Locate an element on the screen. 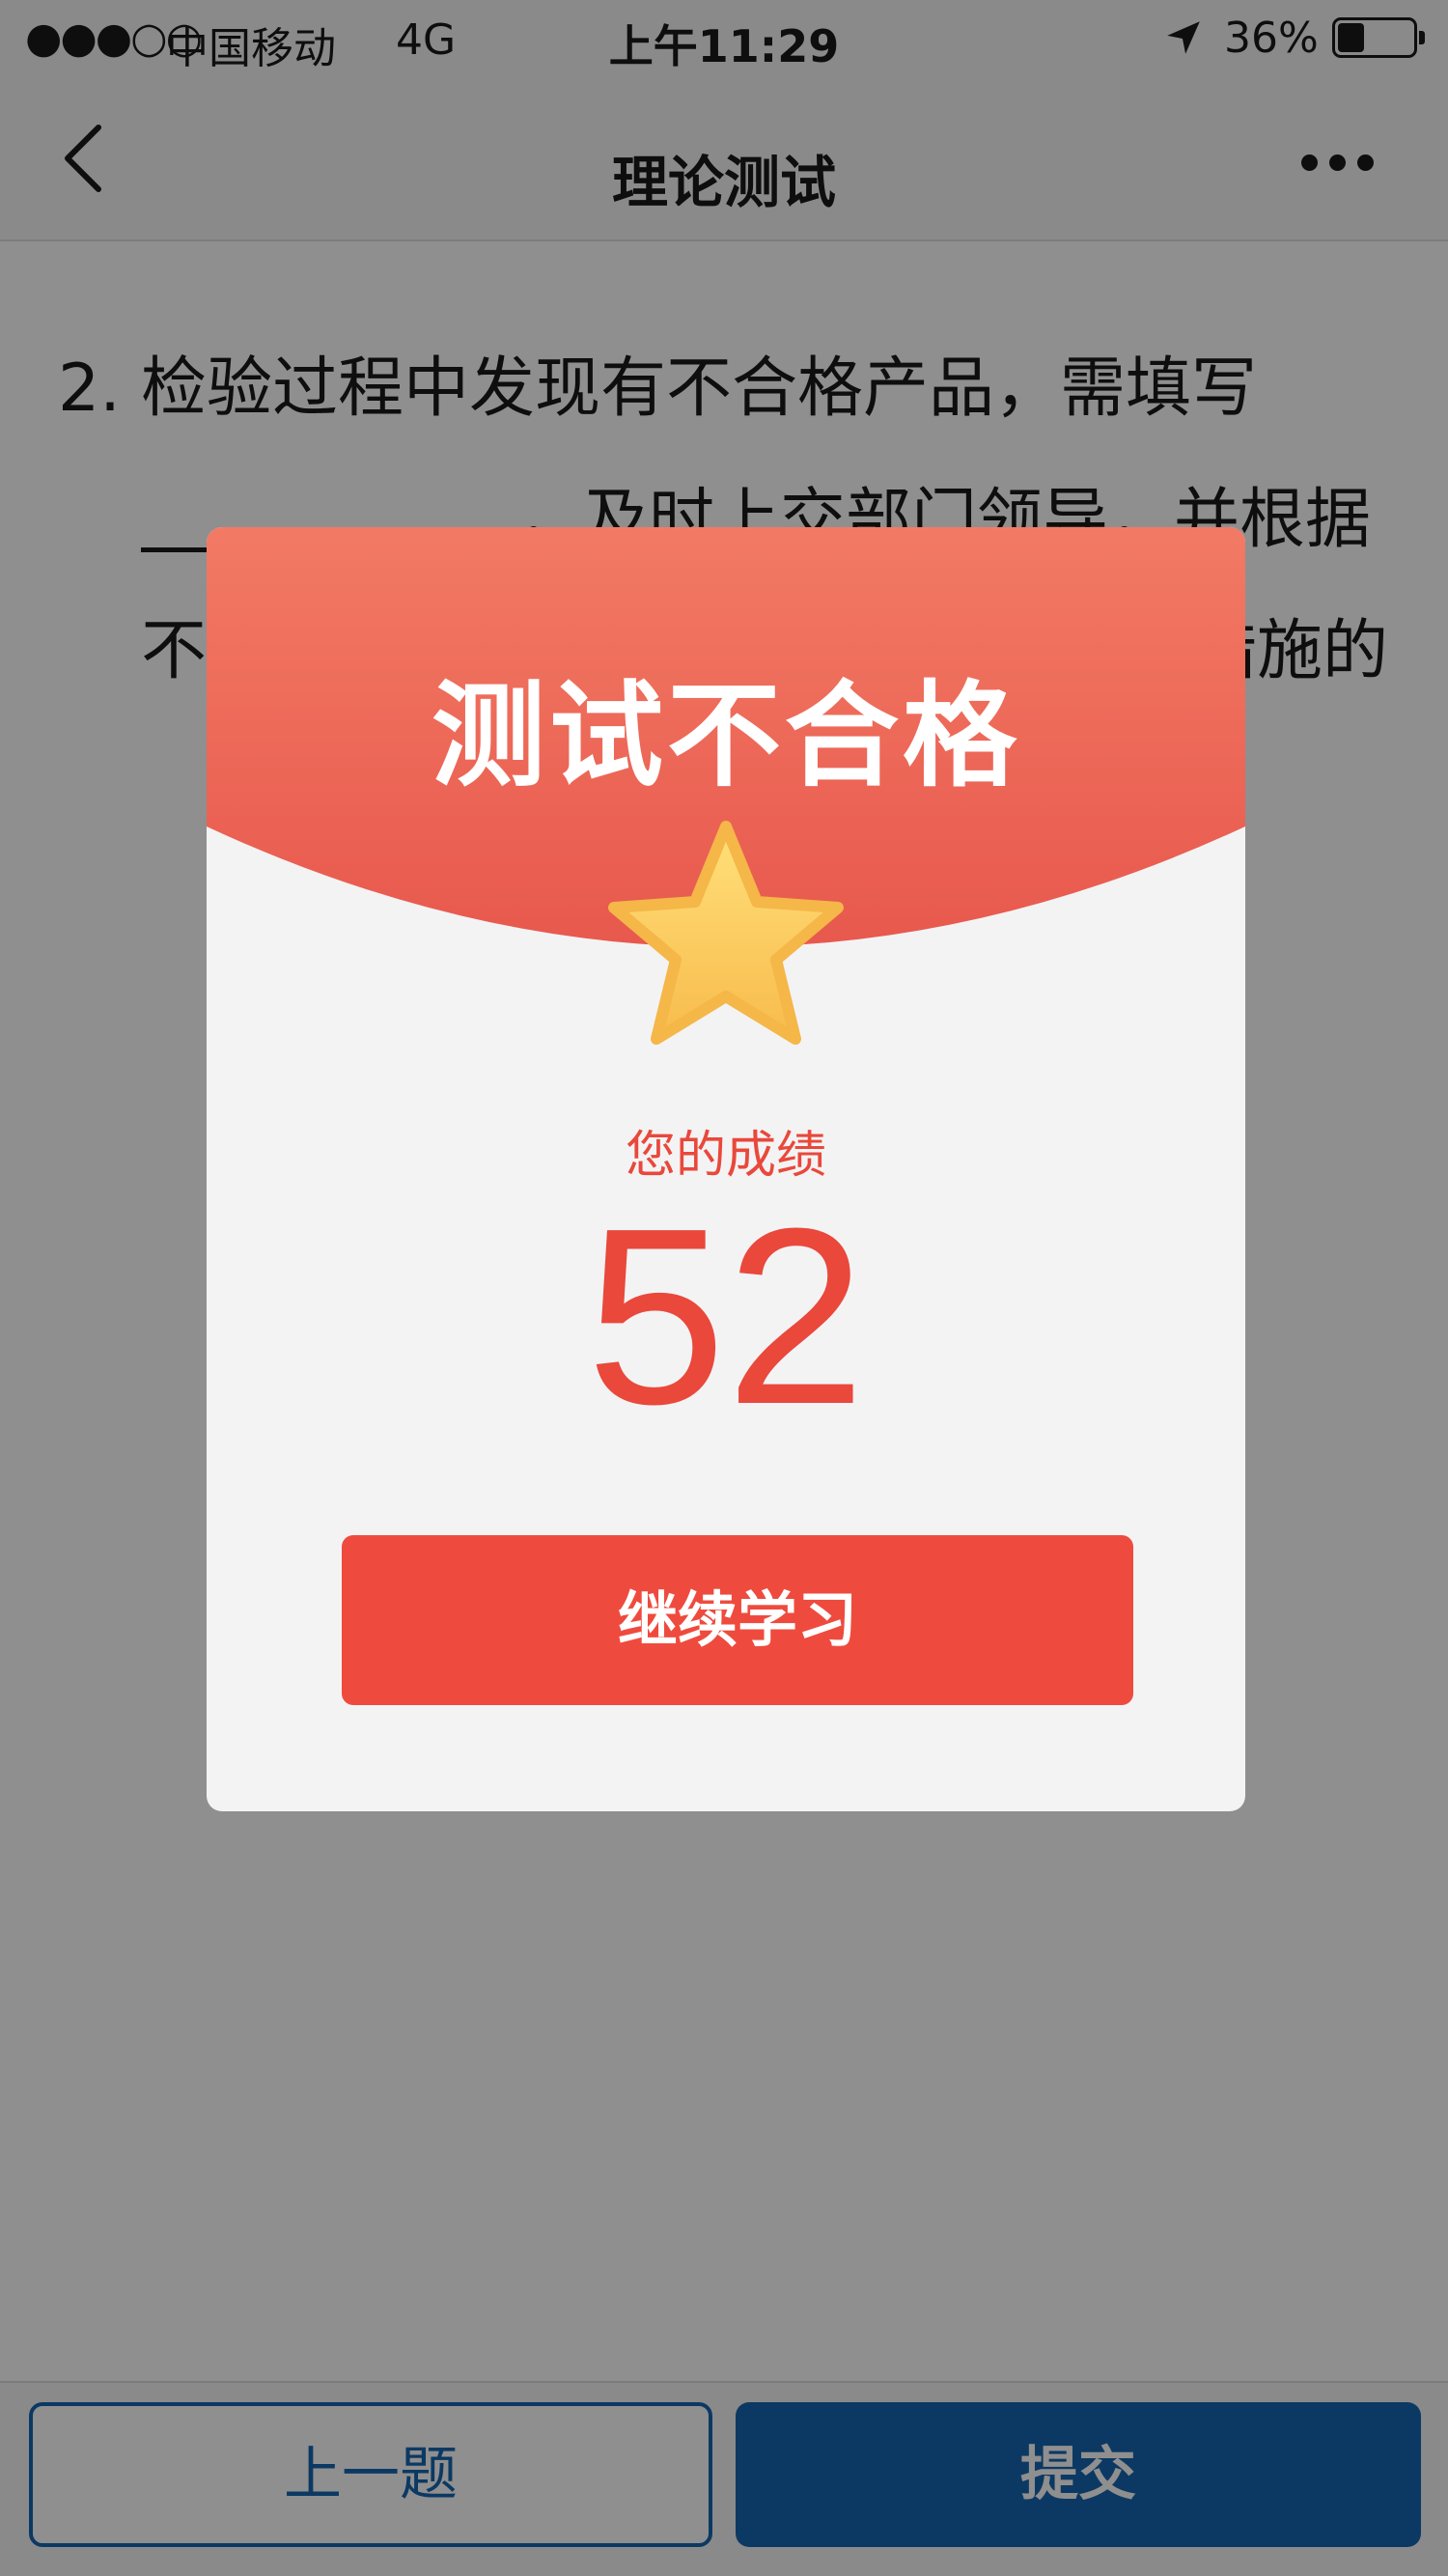 The height and width of the screenshot is (2576, 1448). star-icon is located at coordinates (726, 933).